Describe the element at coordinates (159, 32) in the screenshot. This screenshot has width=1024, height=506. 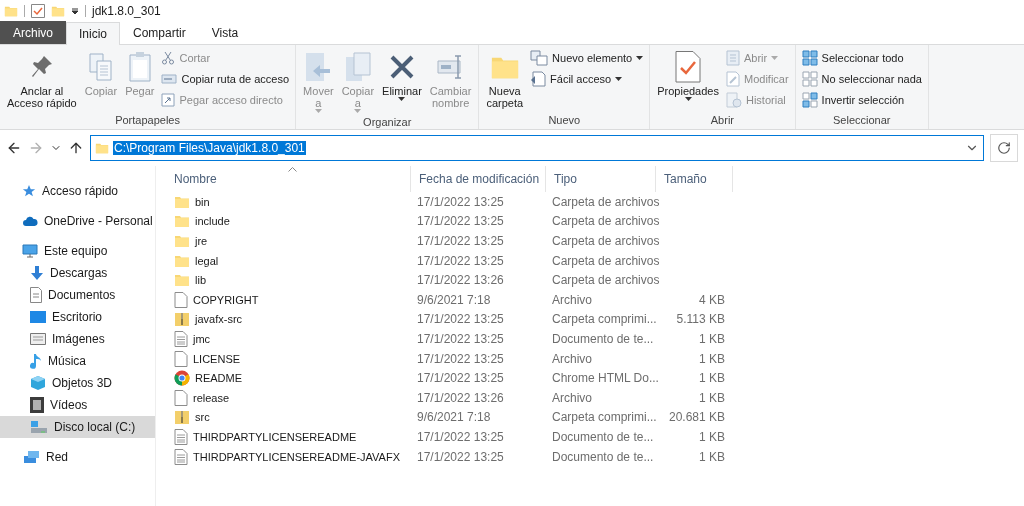
I see `ribbon-tab: Compartir` at that location.